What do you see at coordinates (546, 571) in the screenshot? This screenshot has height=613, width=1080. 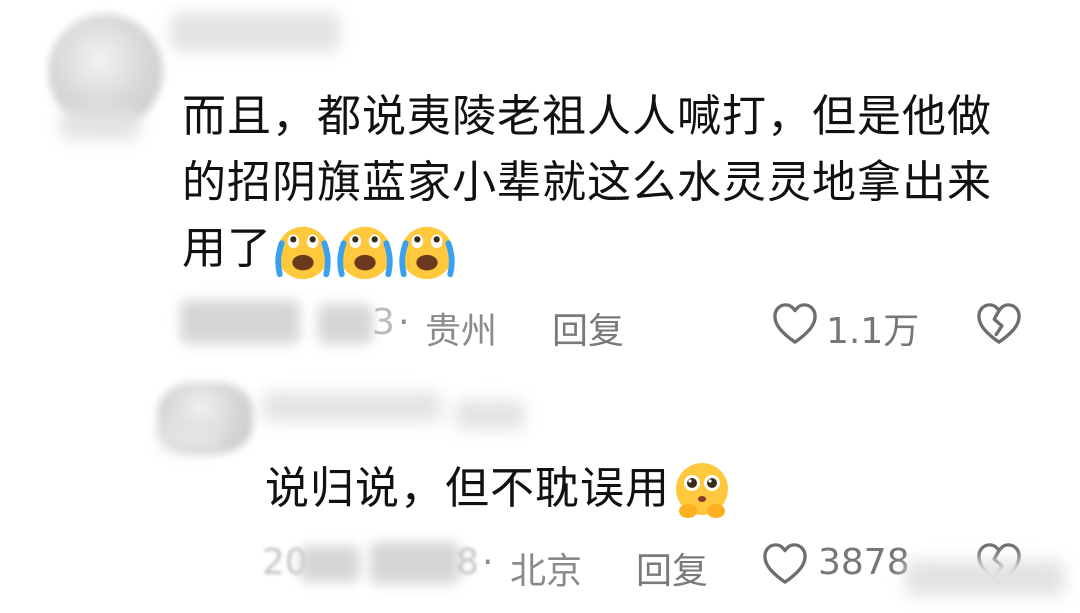 I see `comment-location: 北京` at bounding box center [546, 571].